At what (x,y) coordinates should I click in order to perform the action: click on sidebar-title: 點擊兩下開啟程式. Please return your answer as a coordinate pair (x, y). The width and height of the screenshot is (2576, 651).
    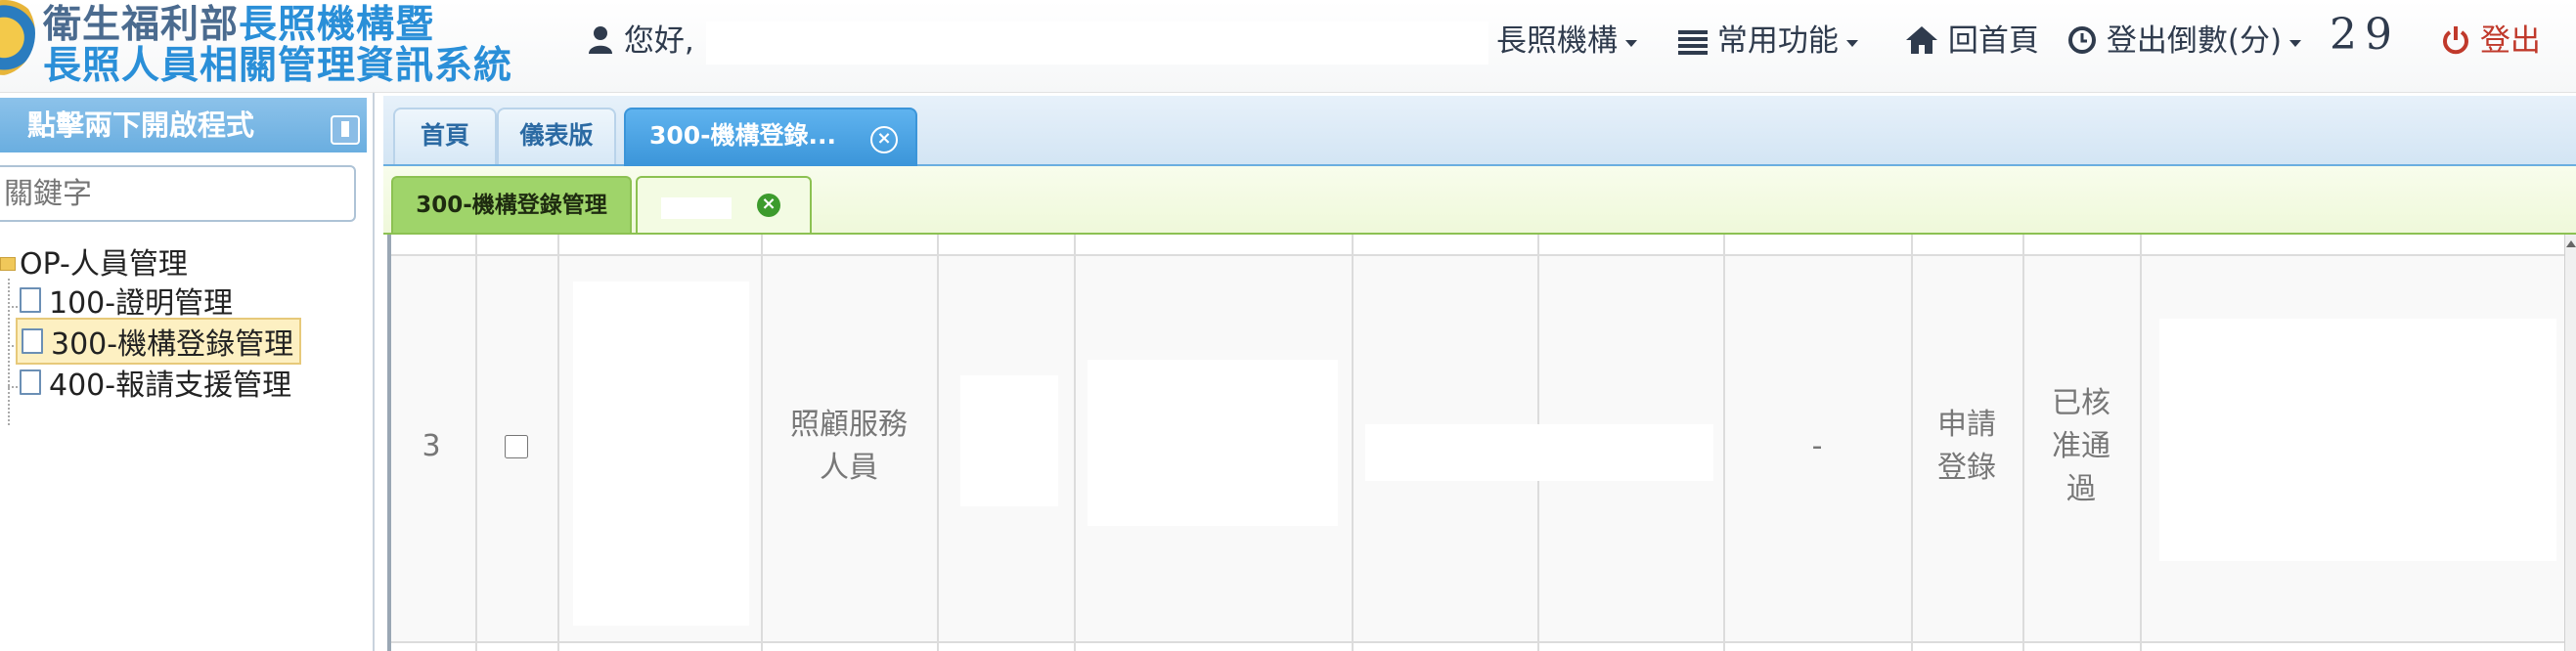
    Looking at the image, I should click on (141, 125).